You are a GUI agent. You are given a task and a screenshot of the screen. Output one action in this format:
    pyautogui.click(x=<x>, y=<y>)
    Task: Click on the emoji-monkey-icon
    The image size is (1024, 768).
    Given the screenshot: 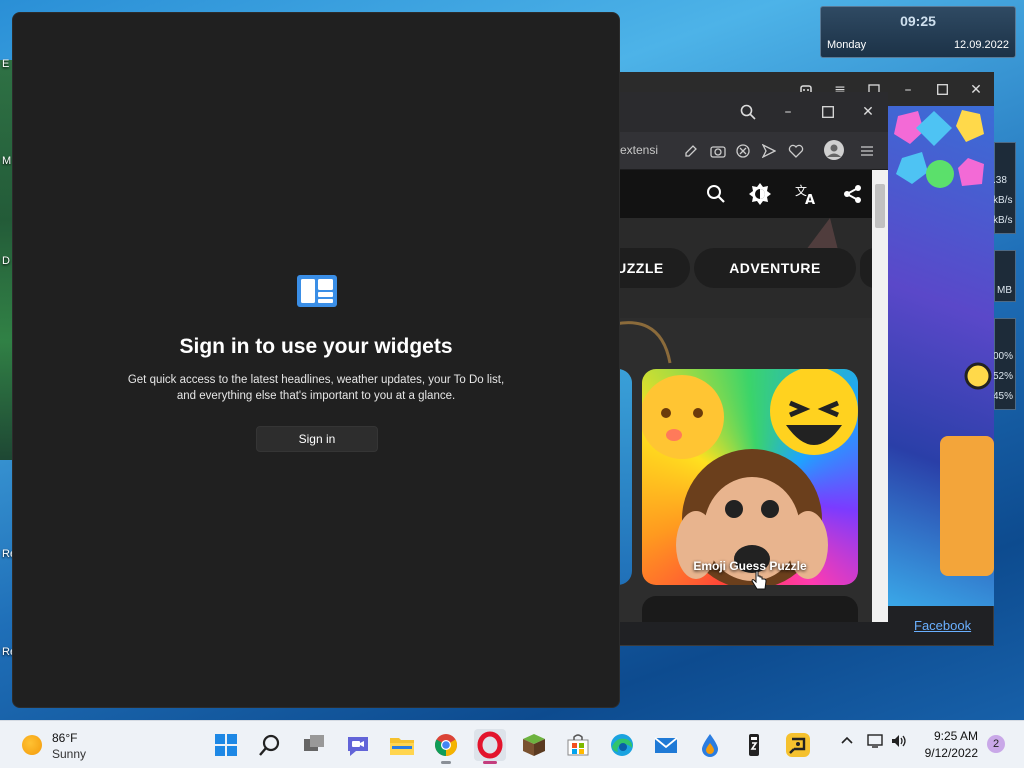 What is the action you would take?
    pyautogui.click(x=750, y=477)
    